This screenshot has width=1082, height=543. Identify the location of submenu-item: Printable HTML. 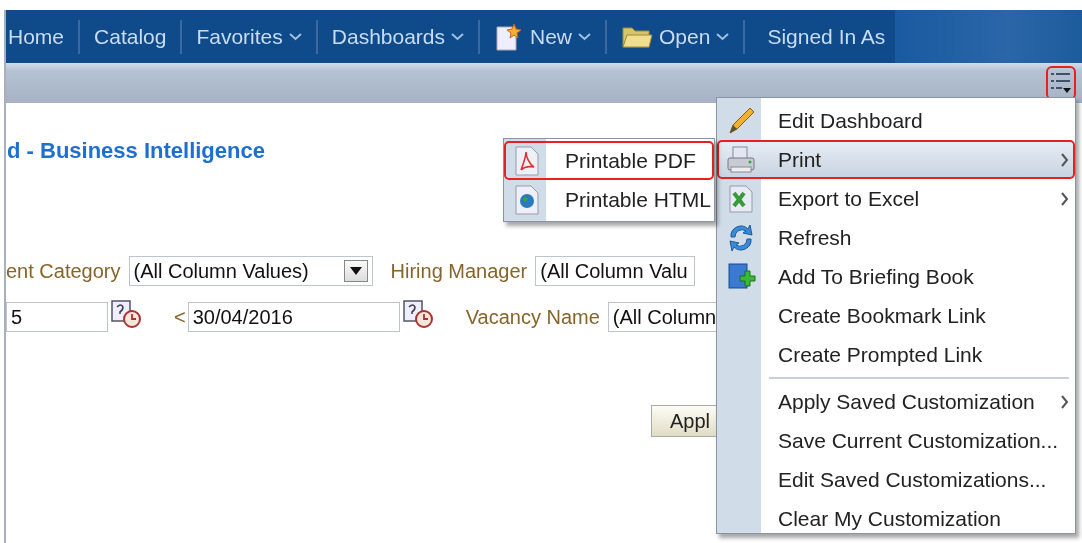
(609, 199).